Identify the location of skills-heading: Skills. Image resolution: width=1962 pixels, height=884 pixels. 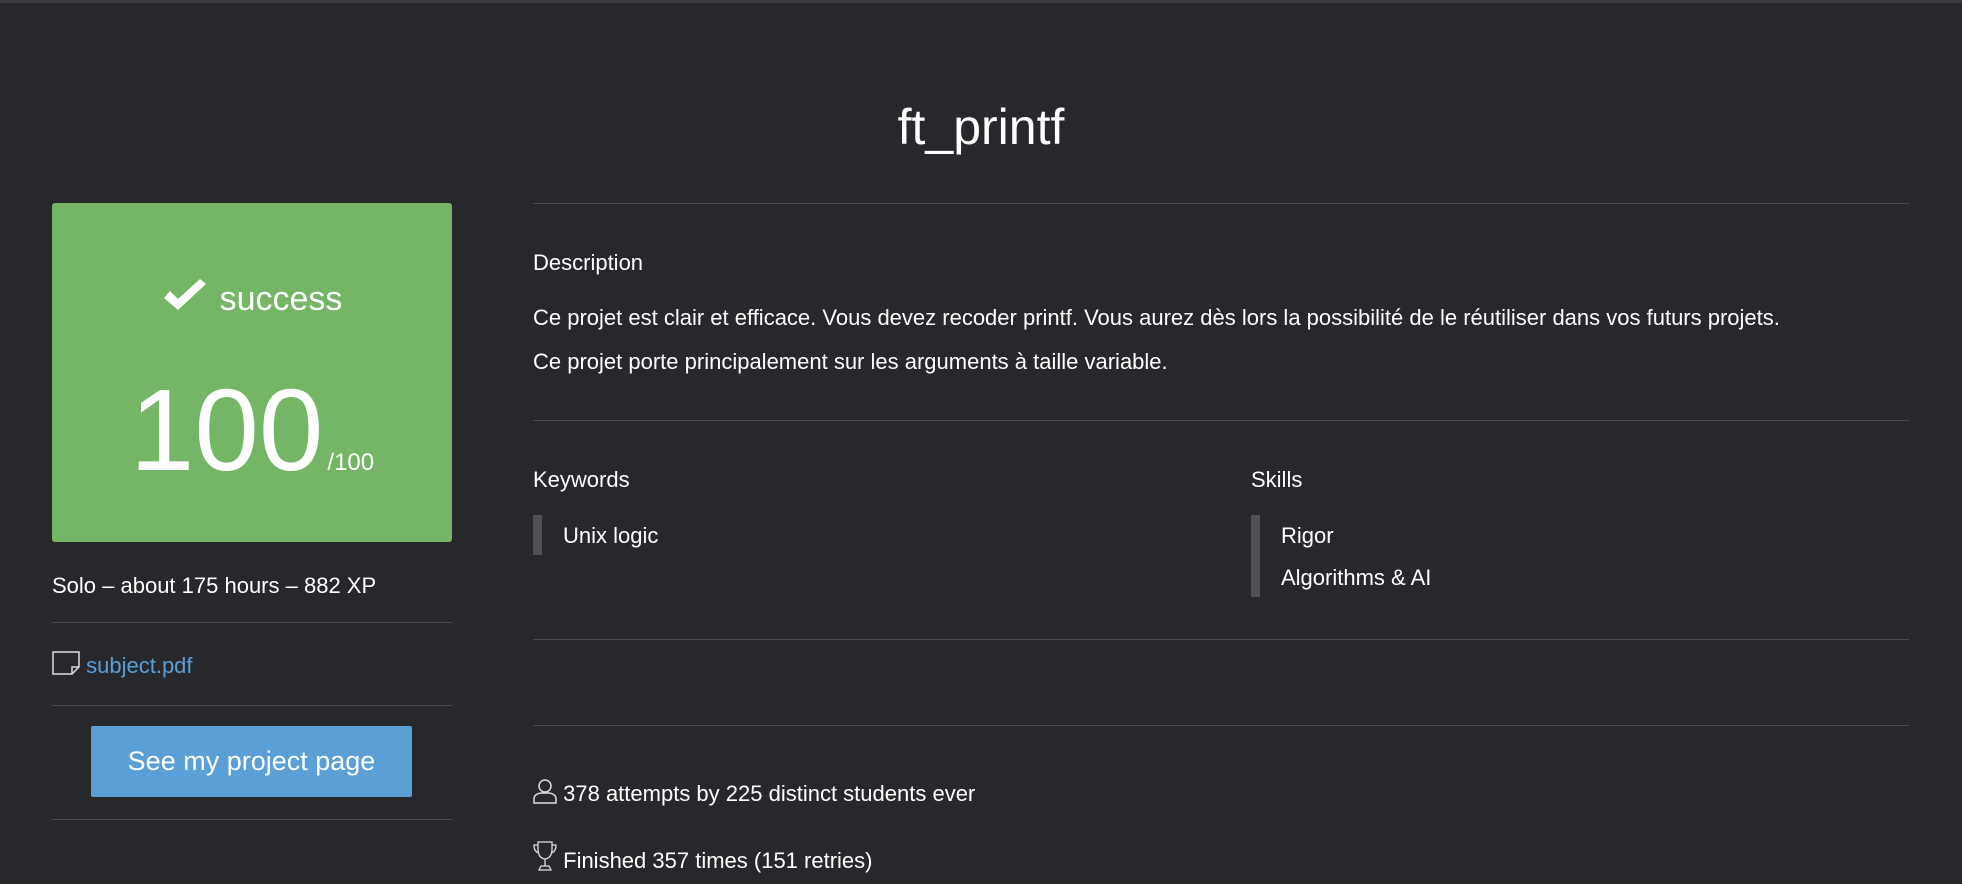
(1277, 479).